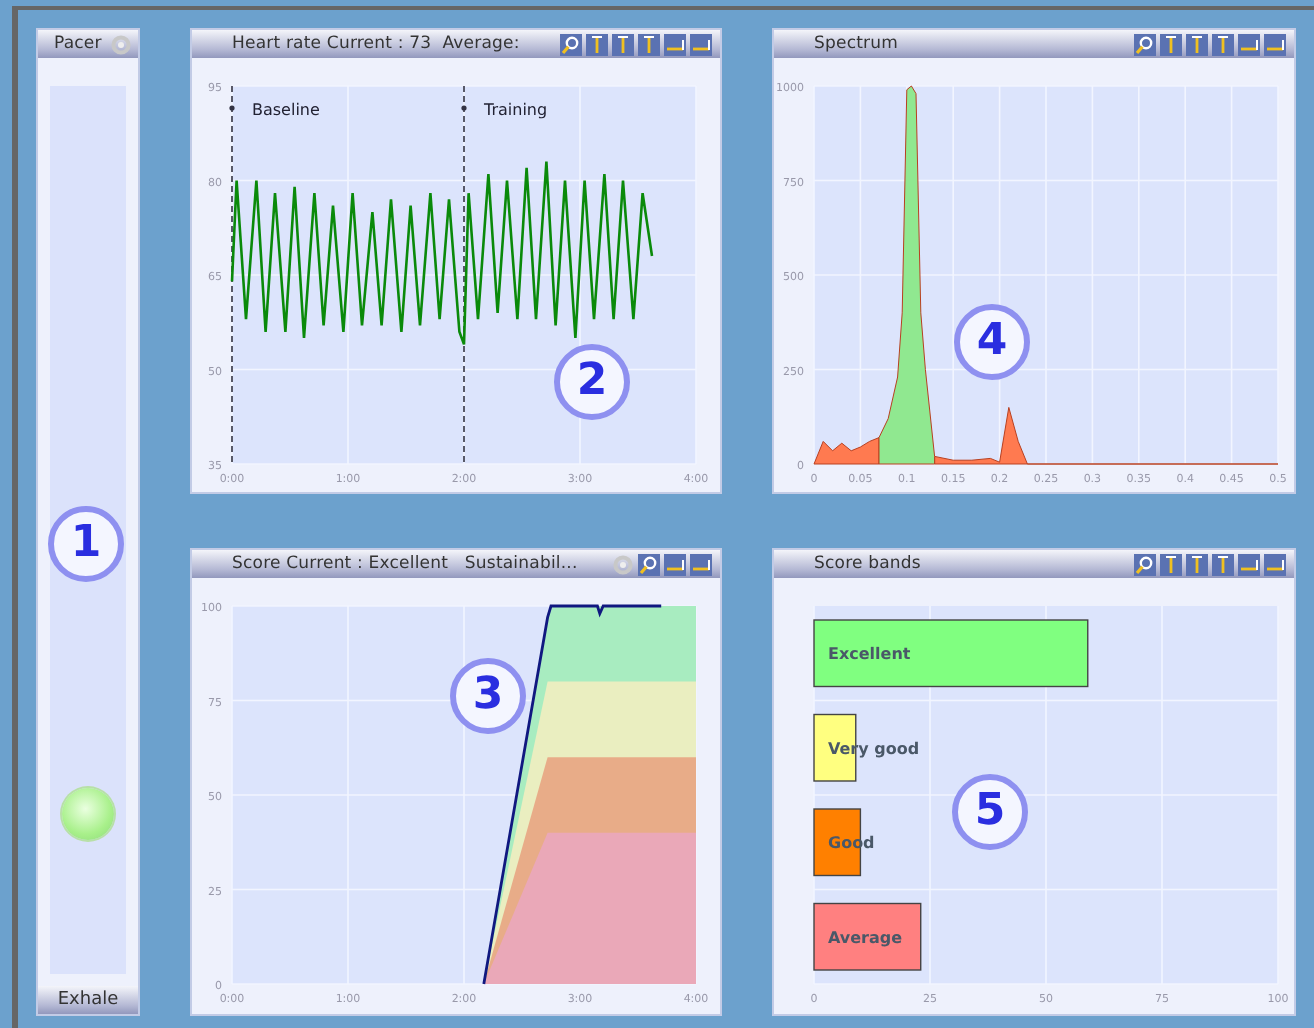 The height and width of the screenshot is (1028, 1314). I want to click on marker-label: Training, so click(516, 110).